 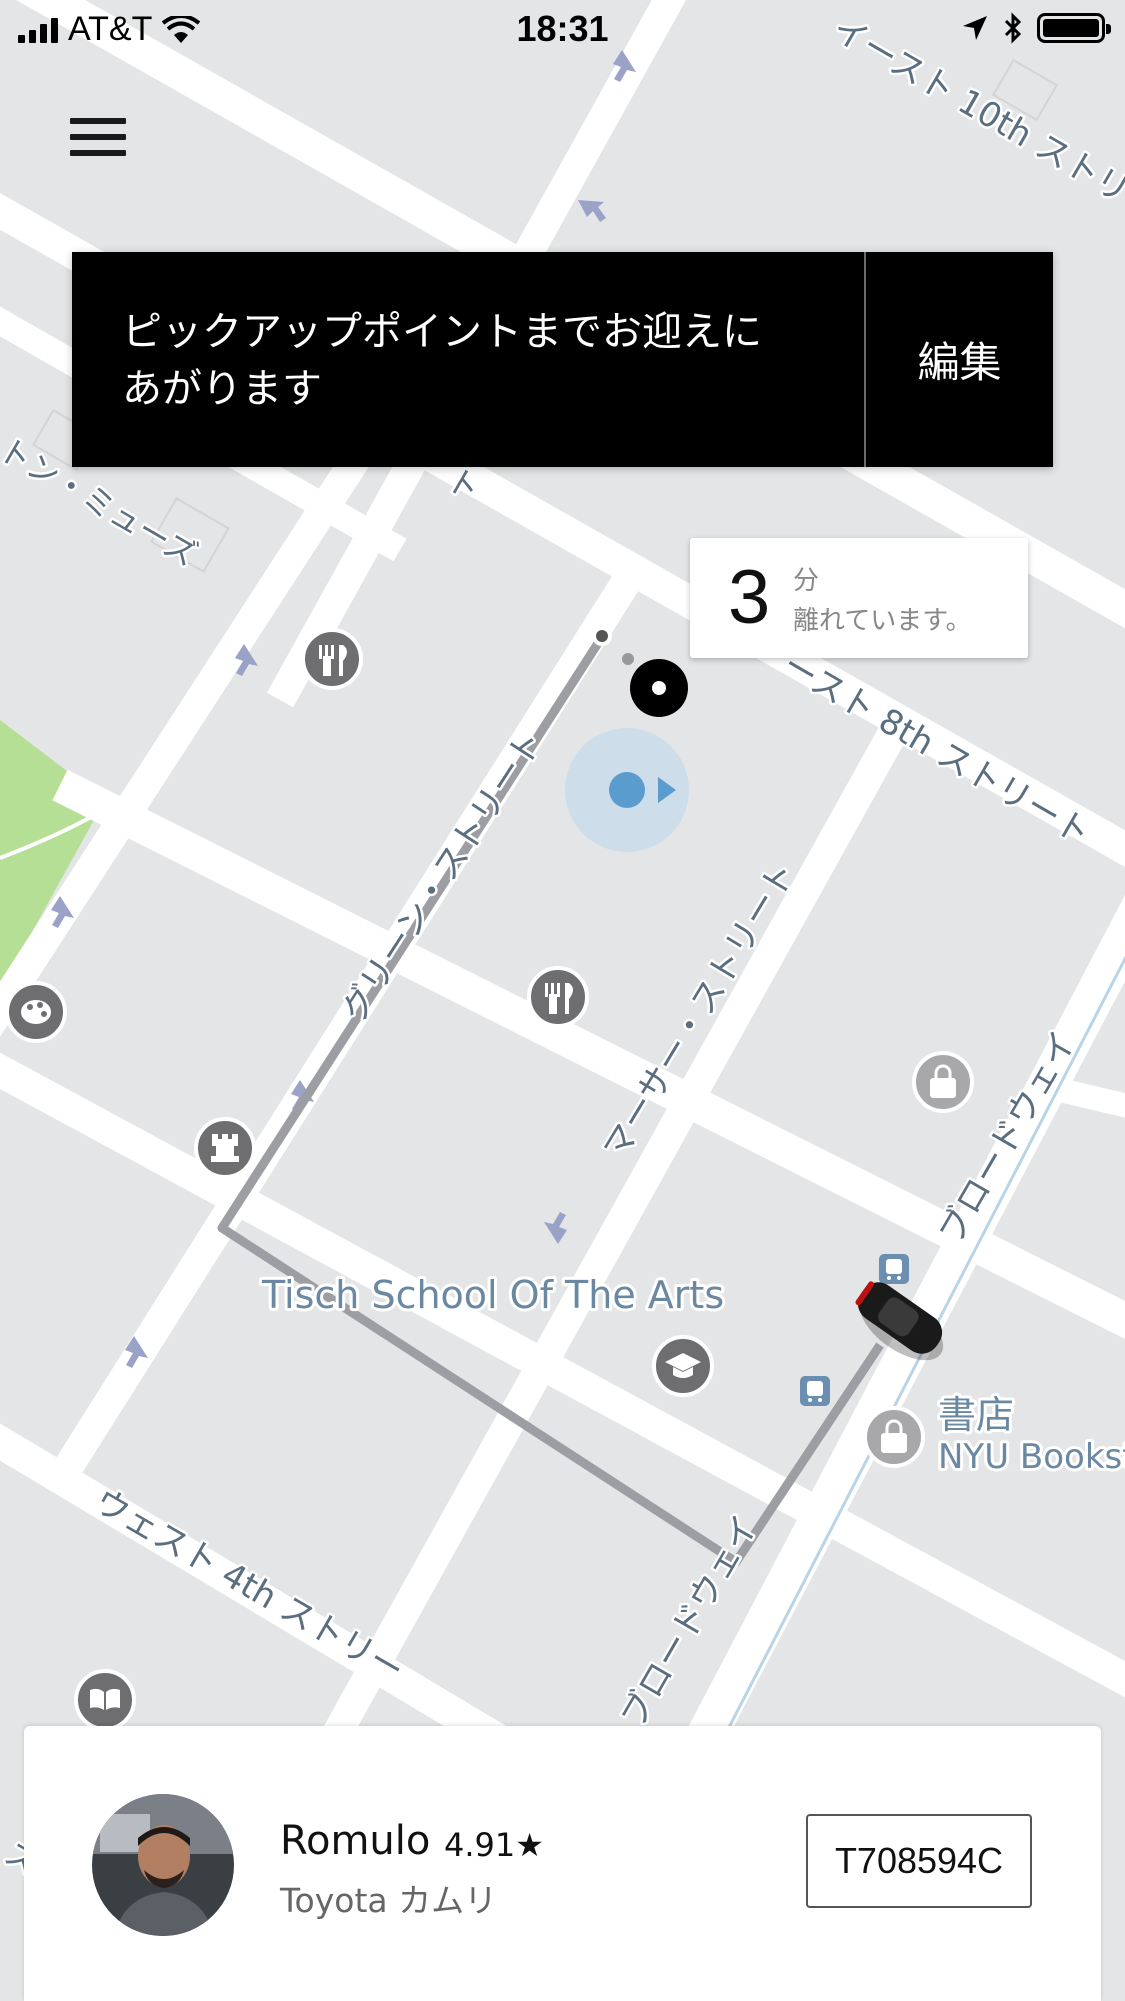 What do you see at coordinates (36, 1012) in the screenshot?
I see `palette-icon` at bounding box center [36, 1012].